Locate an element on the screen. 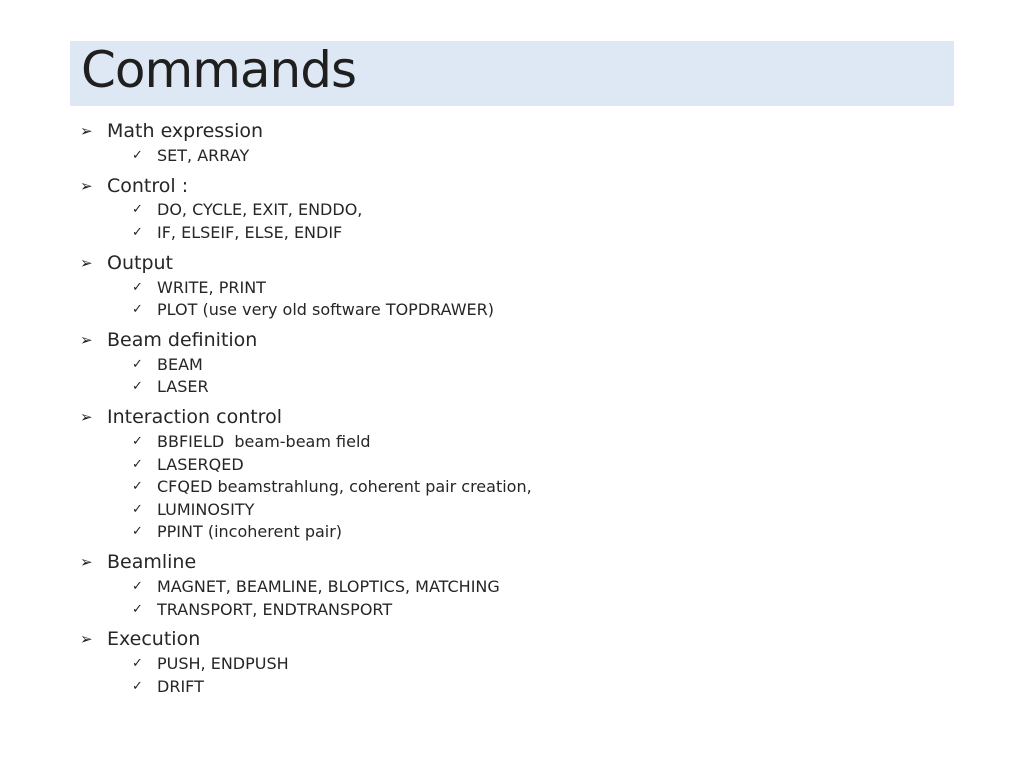  section-heading: ➢ Interaction control is located at coordinates (306, 417).